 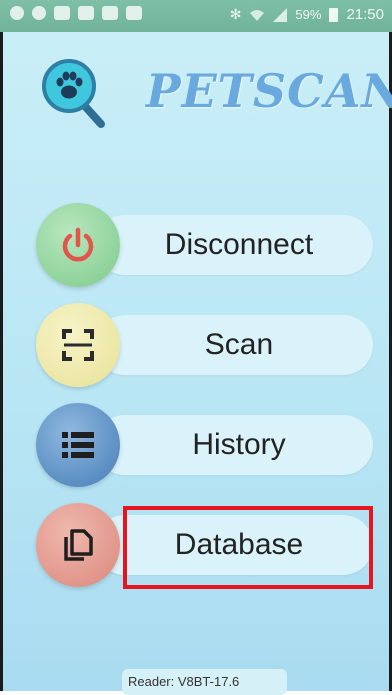 What do you see at coordinates (334, 14) in the screenshot?
I see `battery-icon` at bounding box center [334, 14].